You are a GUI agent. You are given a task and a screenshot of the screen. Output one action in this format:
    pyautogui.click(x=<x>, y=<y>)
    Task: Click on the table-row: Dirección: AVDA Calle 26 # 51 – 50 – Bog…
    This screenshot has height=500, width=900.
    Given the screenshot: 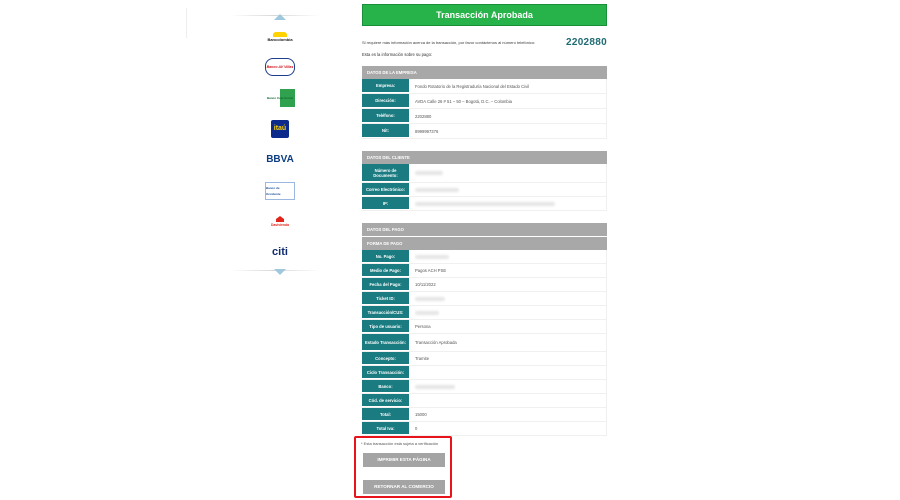 What is the action you would take?
    pyautogui.click(x=484, y=101)
    